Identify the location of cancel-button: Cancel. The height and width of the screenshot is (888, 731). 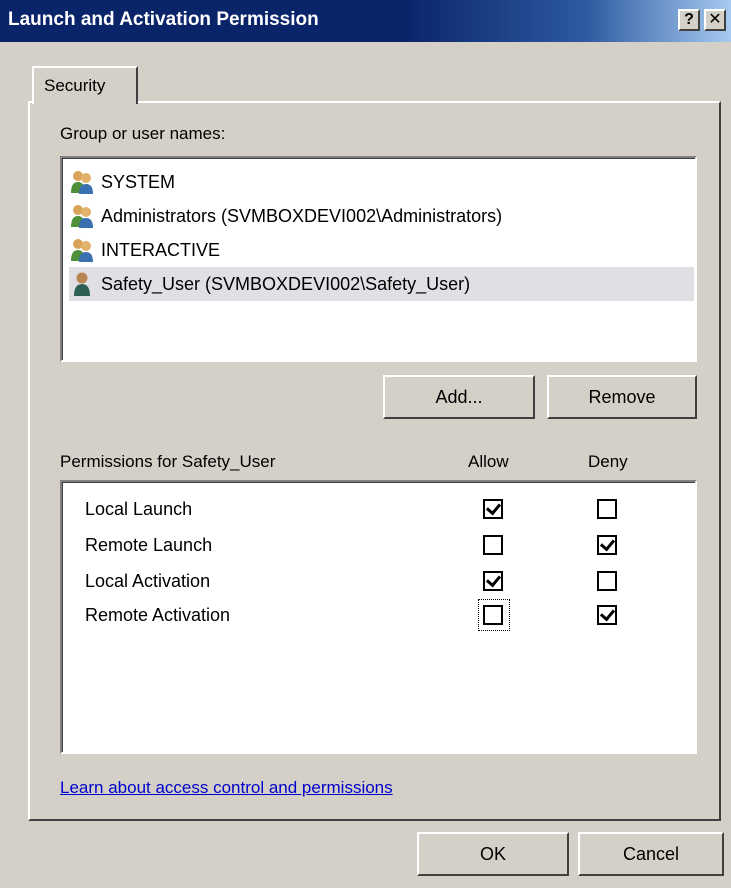
(651, 854).